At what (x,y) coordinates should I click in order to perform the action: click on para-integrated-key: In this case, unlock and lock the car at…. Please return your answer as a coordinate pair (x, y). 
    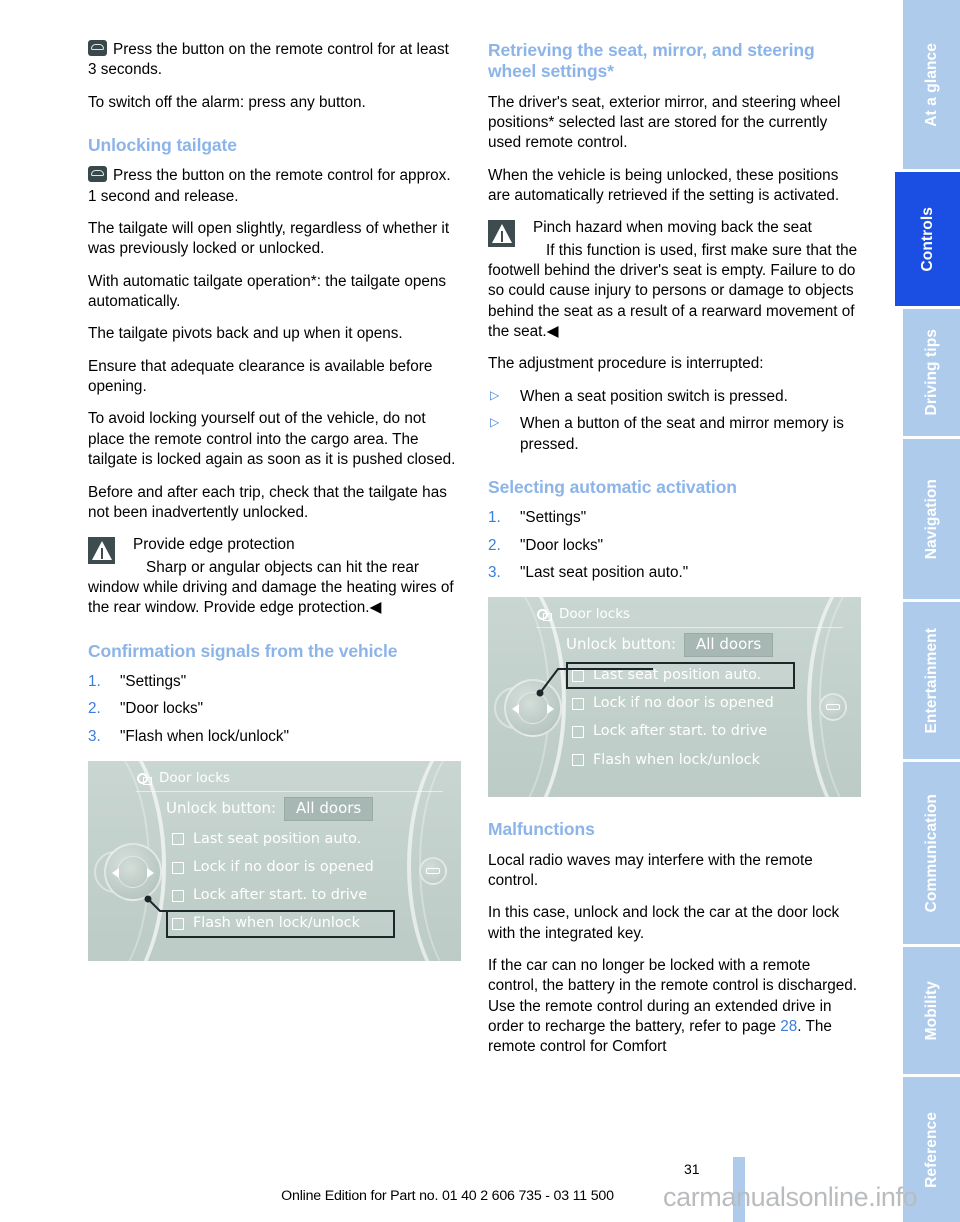
    Looking at the image, I should click on (664, 923).